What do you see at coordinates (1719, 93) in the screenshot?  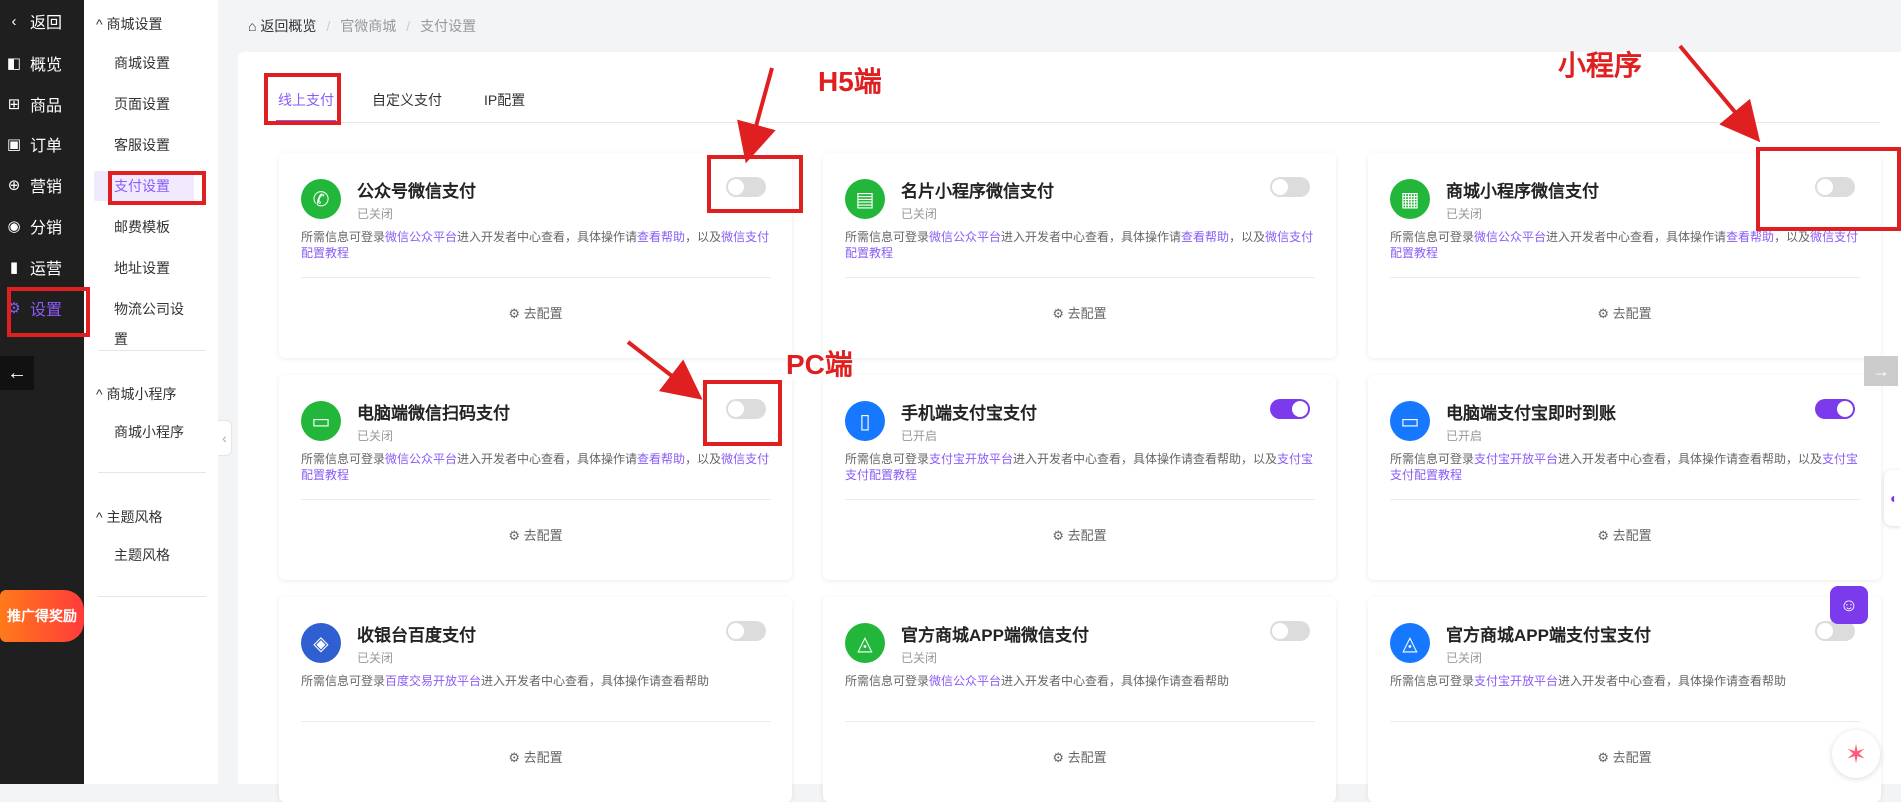 I see `arrow-miniprogram` at bounding box center [1719, 93].